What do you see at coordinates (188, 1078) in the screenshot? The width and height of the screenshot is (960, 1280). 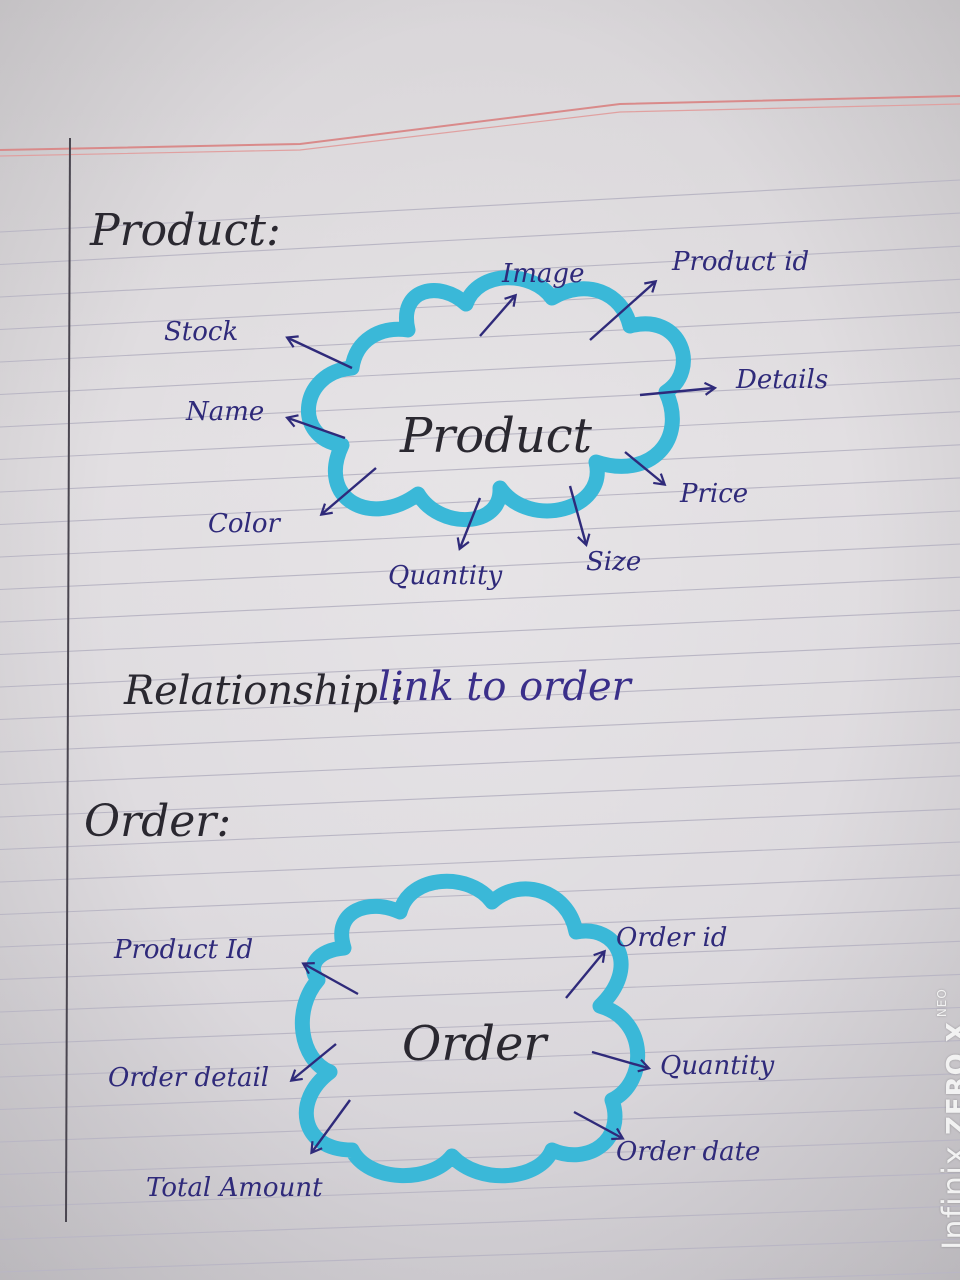 I see `order-attr-order-detail: Order detail` at bounding box center [188, 1078].